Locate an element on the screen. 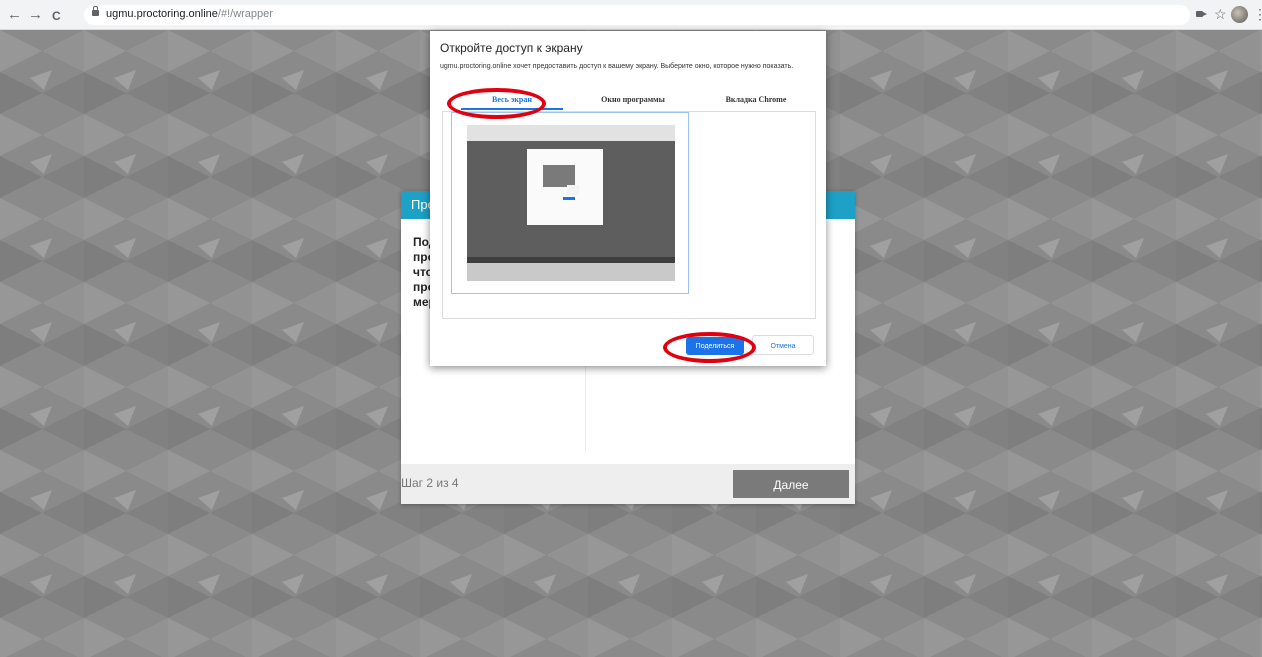 This screenshot has height=657, width=1262. url-path: /#!/wrapper is located at coordinates (245, 14).